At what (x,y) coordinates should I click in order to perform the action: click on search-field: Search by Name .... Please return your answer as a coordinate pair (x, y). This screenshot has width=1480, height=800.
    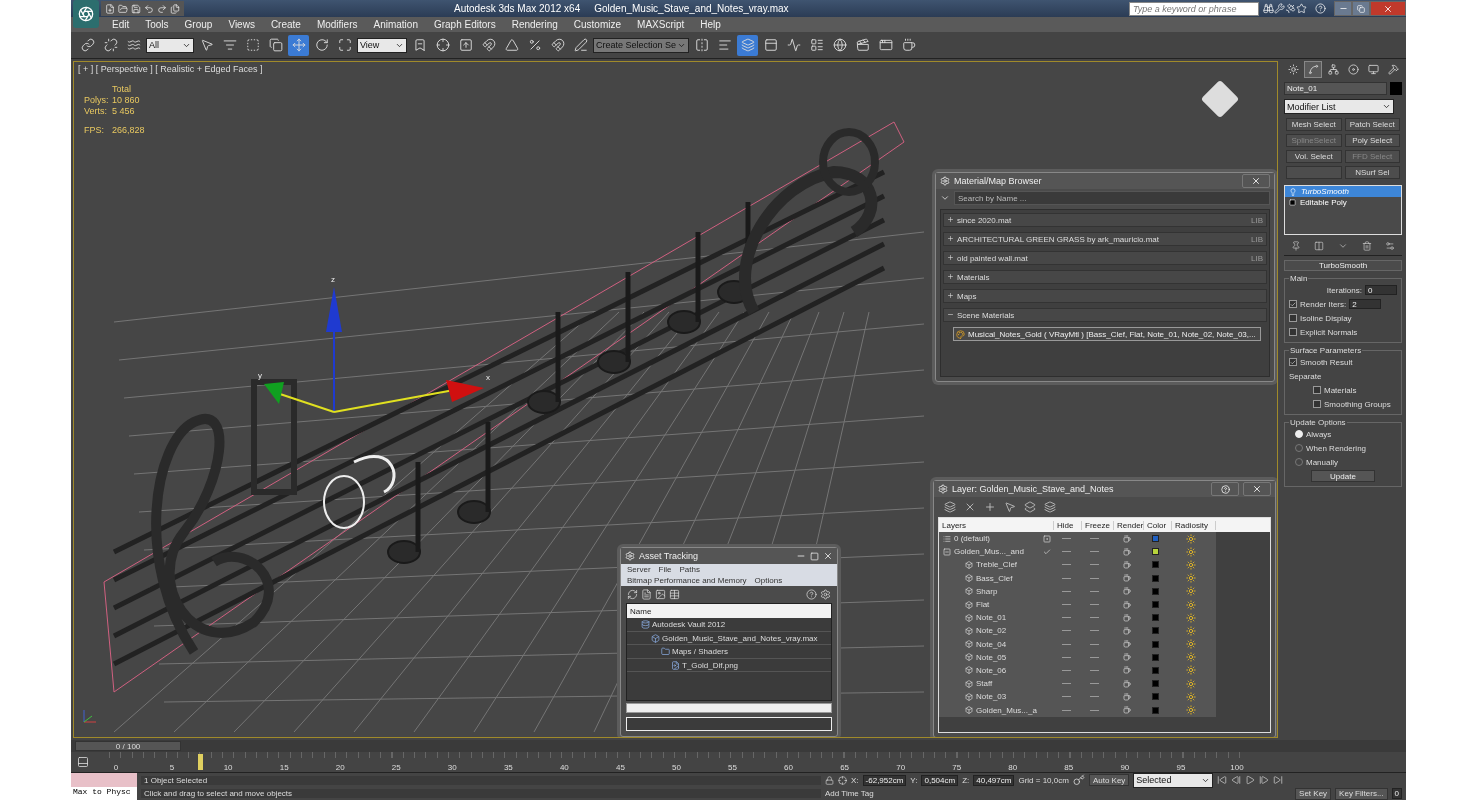
    Looking at the image, I should click on (1112, 198).